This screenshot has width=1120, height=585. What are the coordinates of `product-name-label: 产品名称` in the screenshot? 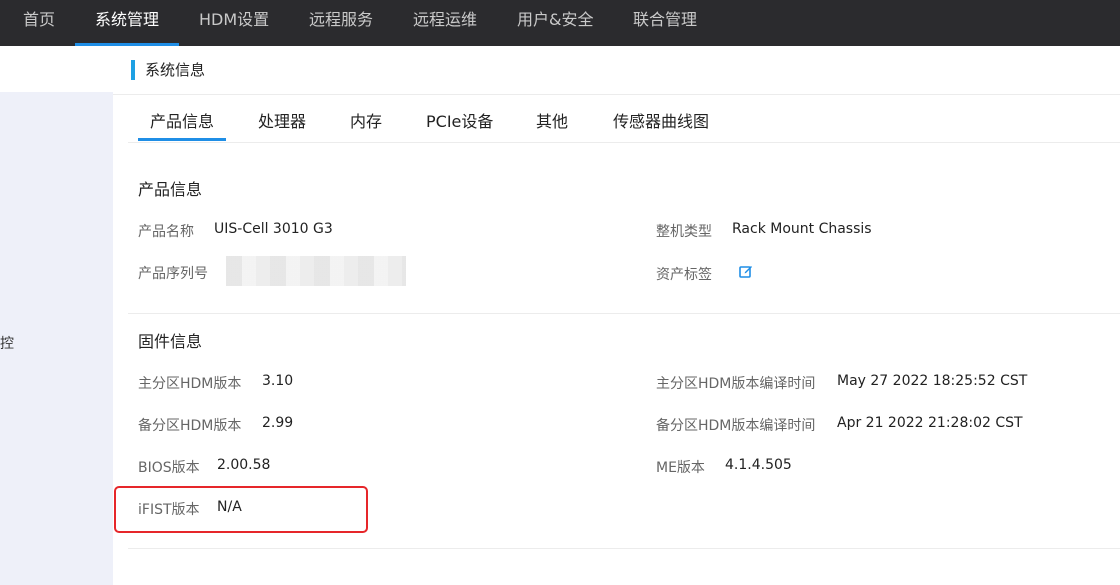 It's located at (166, 232).